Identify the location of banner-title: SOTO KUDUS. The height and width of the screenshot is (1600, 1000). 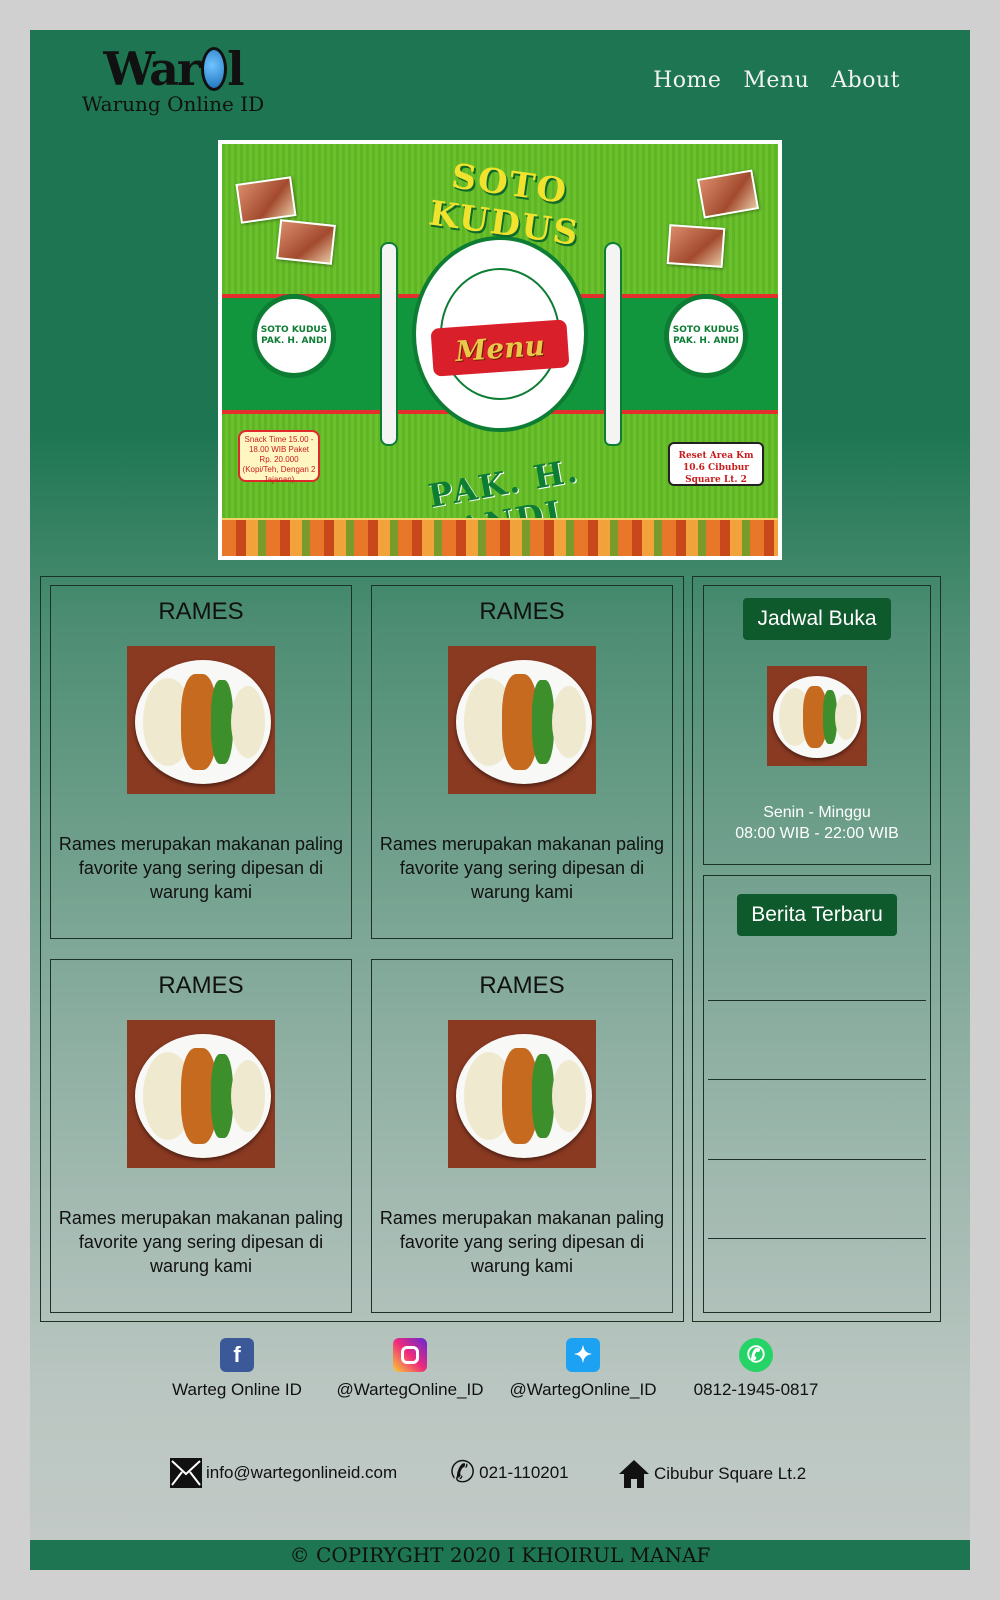
(504, 205).